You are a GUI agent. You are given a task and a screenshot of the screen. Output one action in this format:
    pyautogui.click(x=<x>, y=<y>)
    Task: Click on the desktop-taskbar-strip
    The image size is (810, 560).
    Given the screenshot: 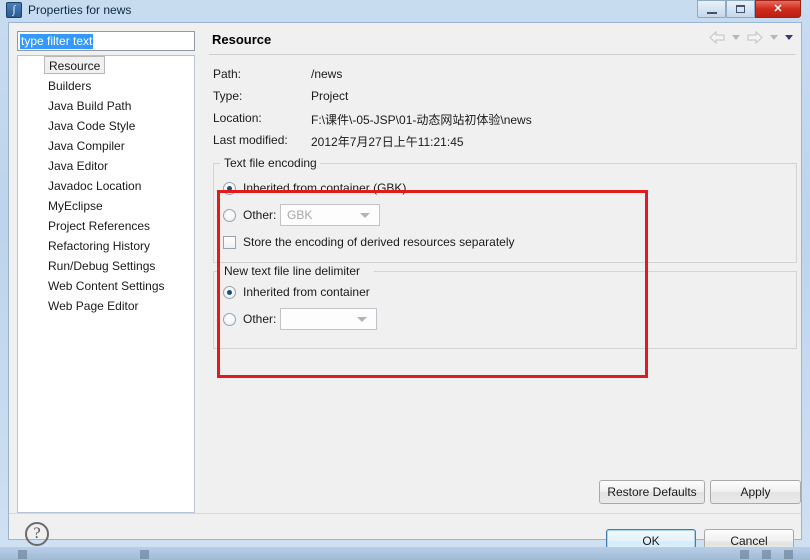 What is the action you would take?
    pyautogui.click(x=405, y=553)
    